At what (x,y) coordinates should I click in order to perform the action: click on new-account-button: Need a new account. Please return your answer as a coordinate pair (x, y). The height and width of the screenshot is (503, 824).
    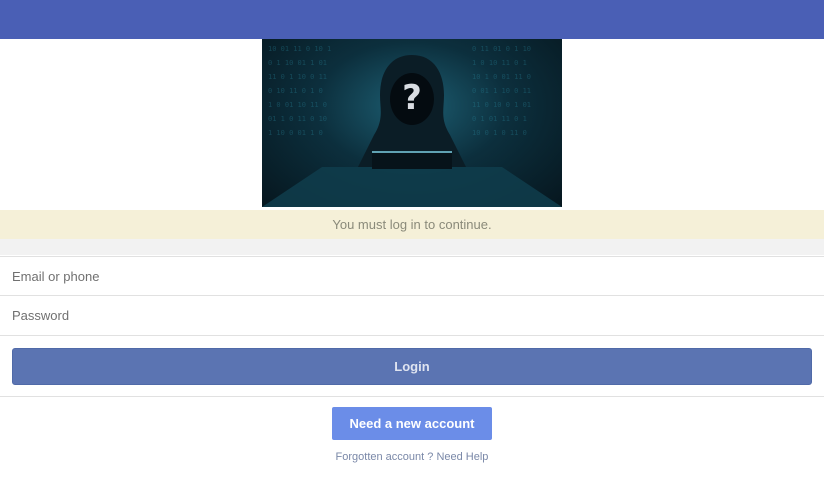
    Looking at the image, I should click on (412, 423).